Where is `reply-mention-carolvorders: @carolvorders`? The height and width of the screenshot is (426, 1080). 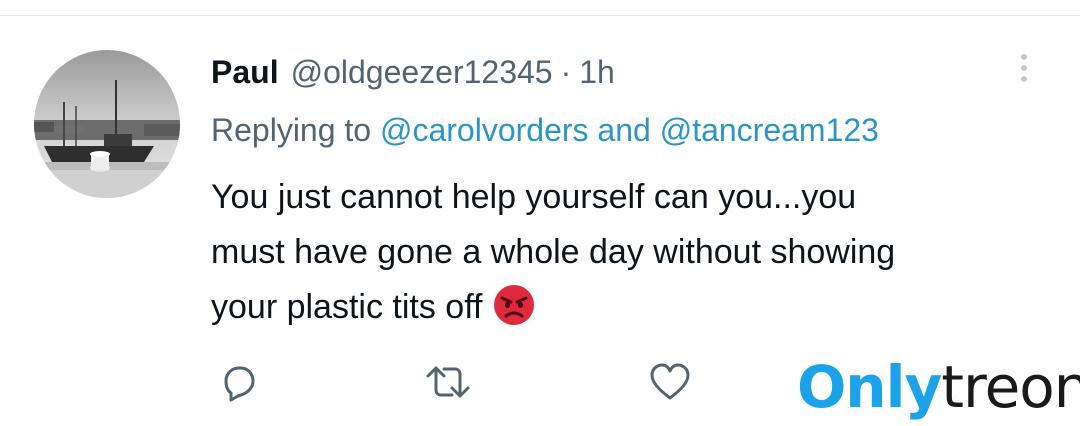
reply-mention-carolvorders: @carolvorders is located at coordinates (484, 130).